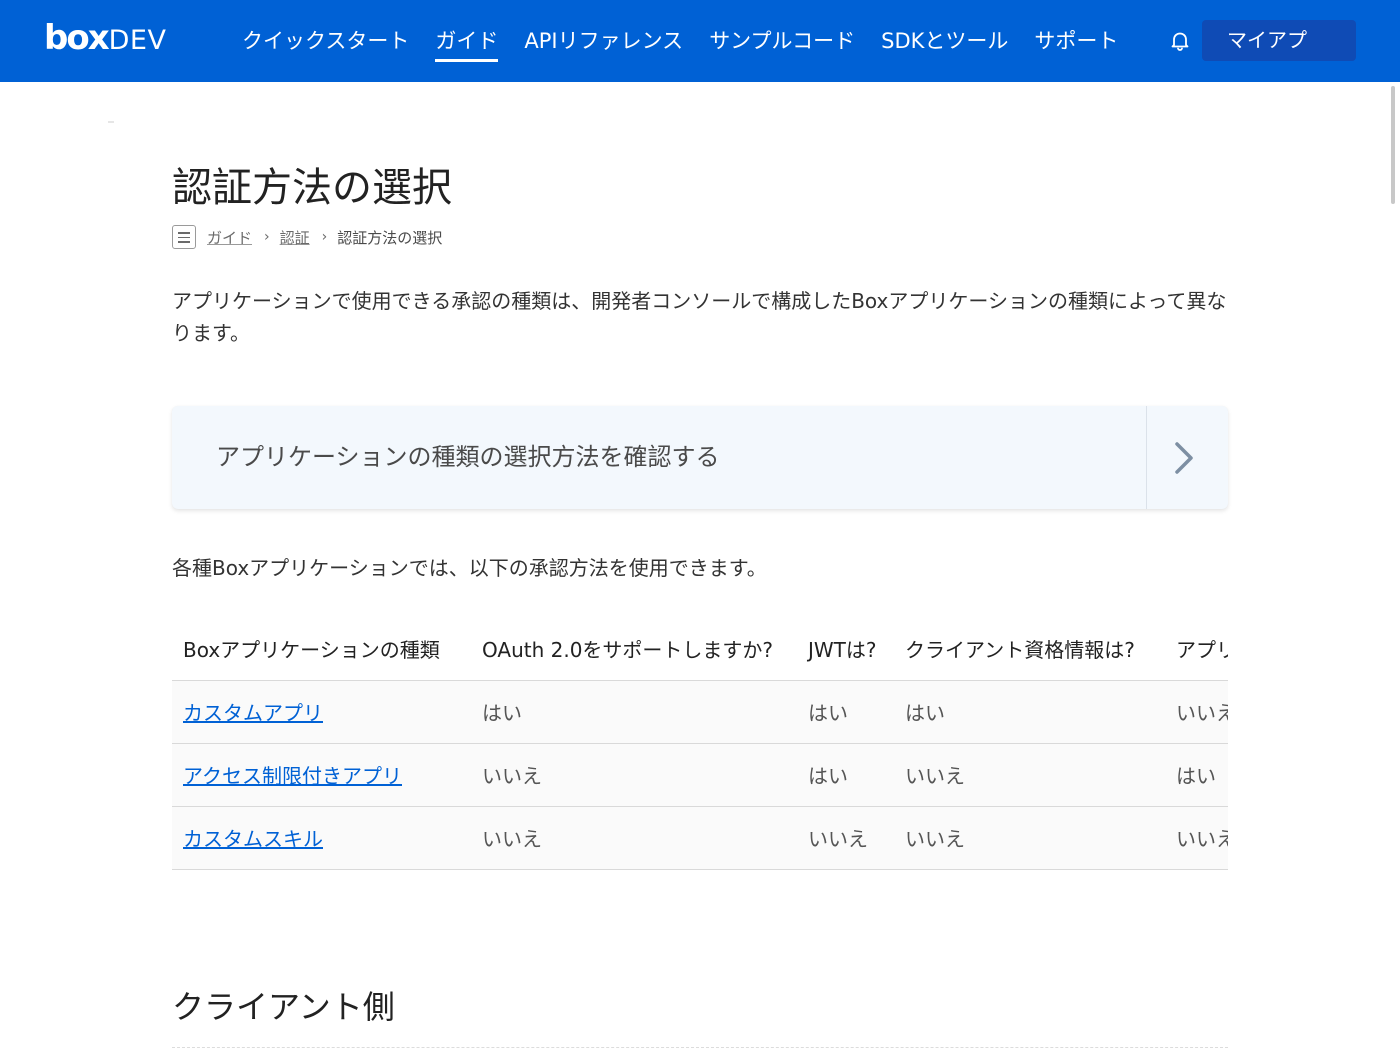 This screenshot has width=1400, height=1050. I want to click on select-app-type-link-card: アプリケーションの種類の選択方法を確認する, so click(700, 457).